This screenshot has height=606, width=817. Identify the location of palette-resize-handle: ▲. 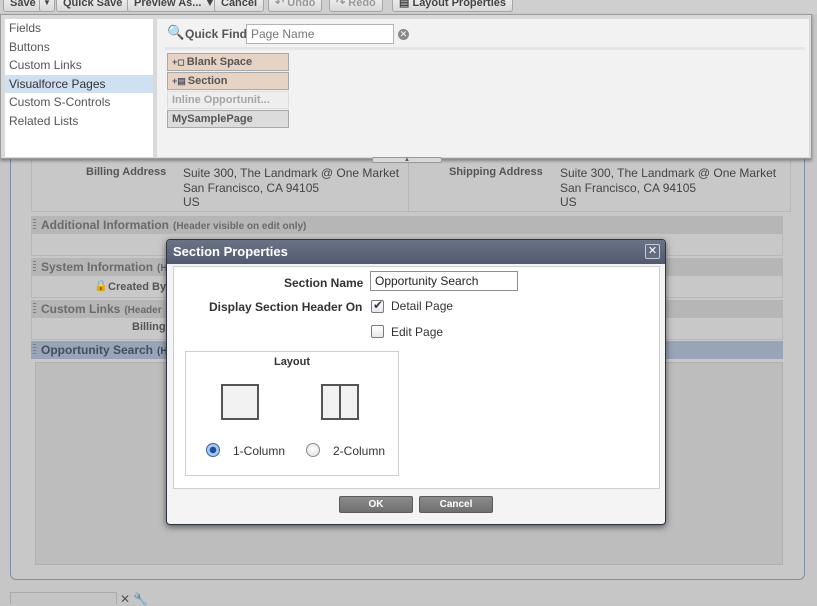
(407, 160).